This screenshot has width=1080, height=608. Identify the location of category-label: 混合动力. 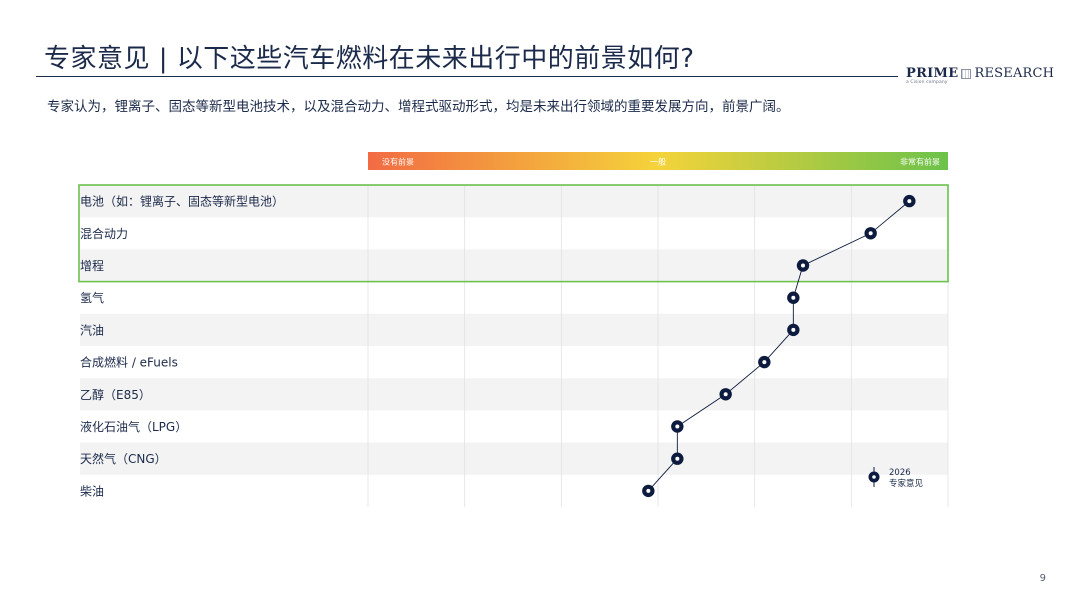
(104, 233).